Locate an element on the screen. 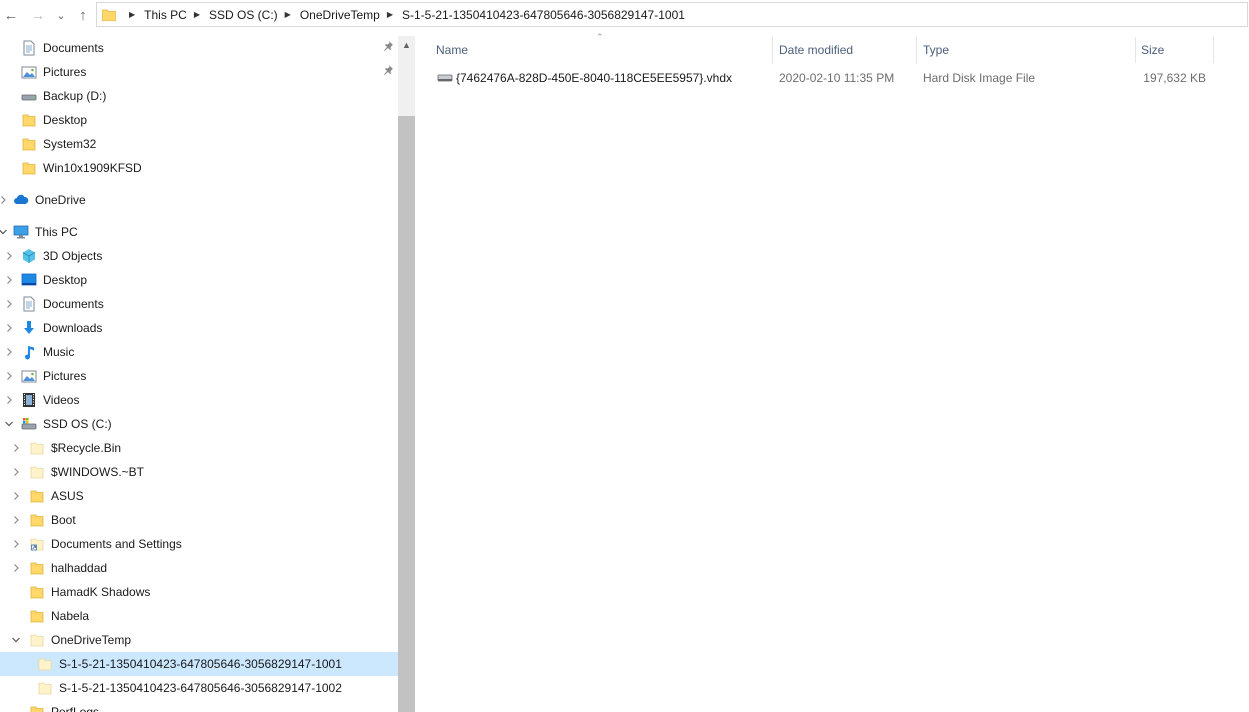  nav-item-label: Pictures is located at coordinates (65, 72).